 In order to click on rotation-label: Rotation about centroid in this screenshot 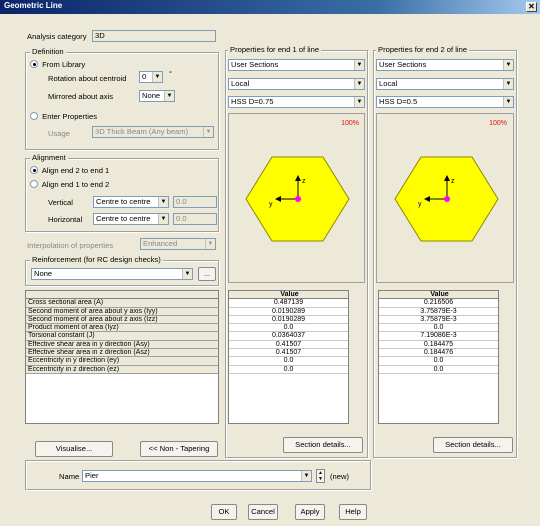, I will do `click(87, 78)`.